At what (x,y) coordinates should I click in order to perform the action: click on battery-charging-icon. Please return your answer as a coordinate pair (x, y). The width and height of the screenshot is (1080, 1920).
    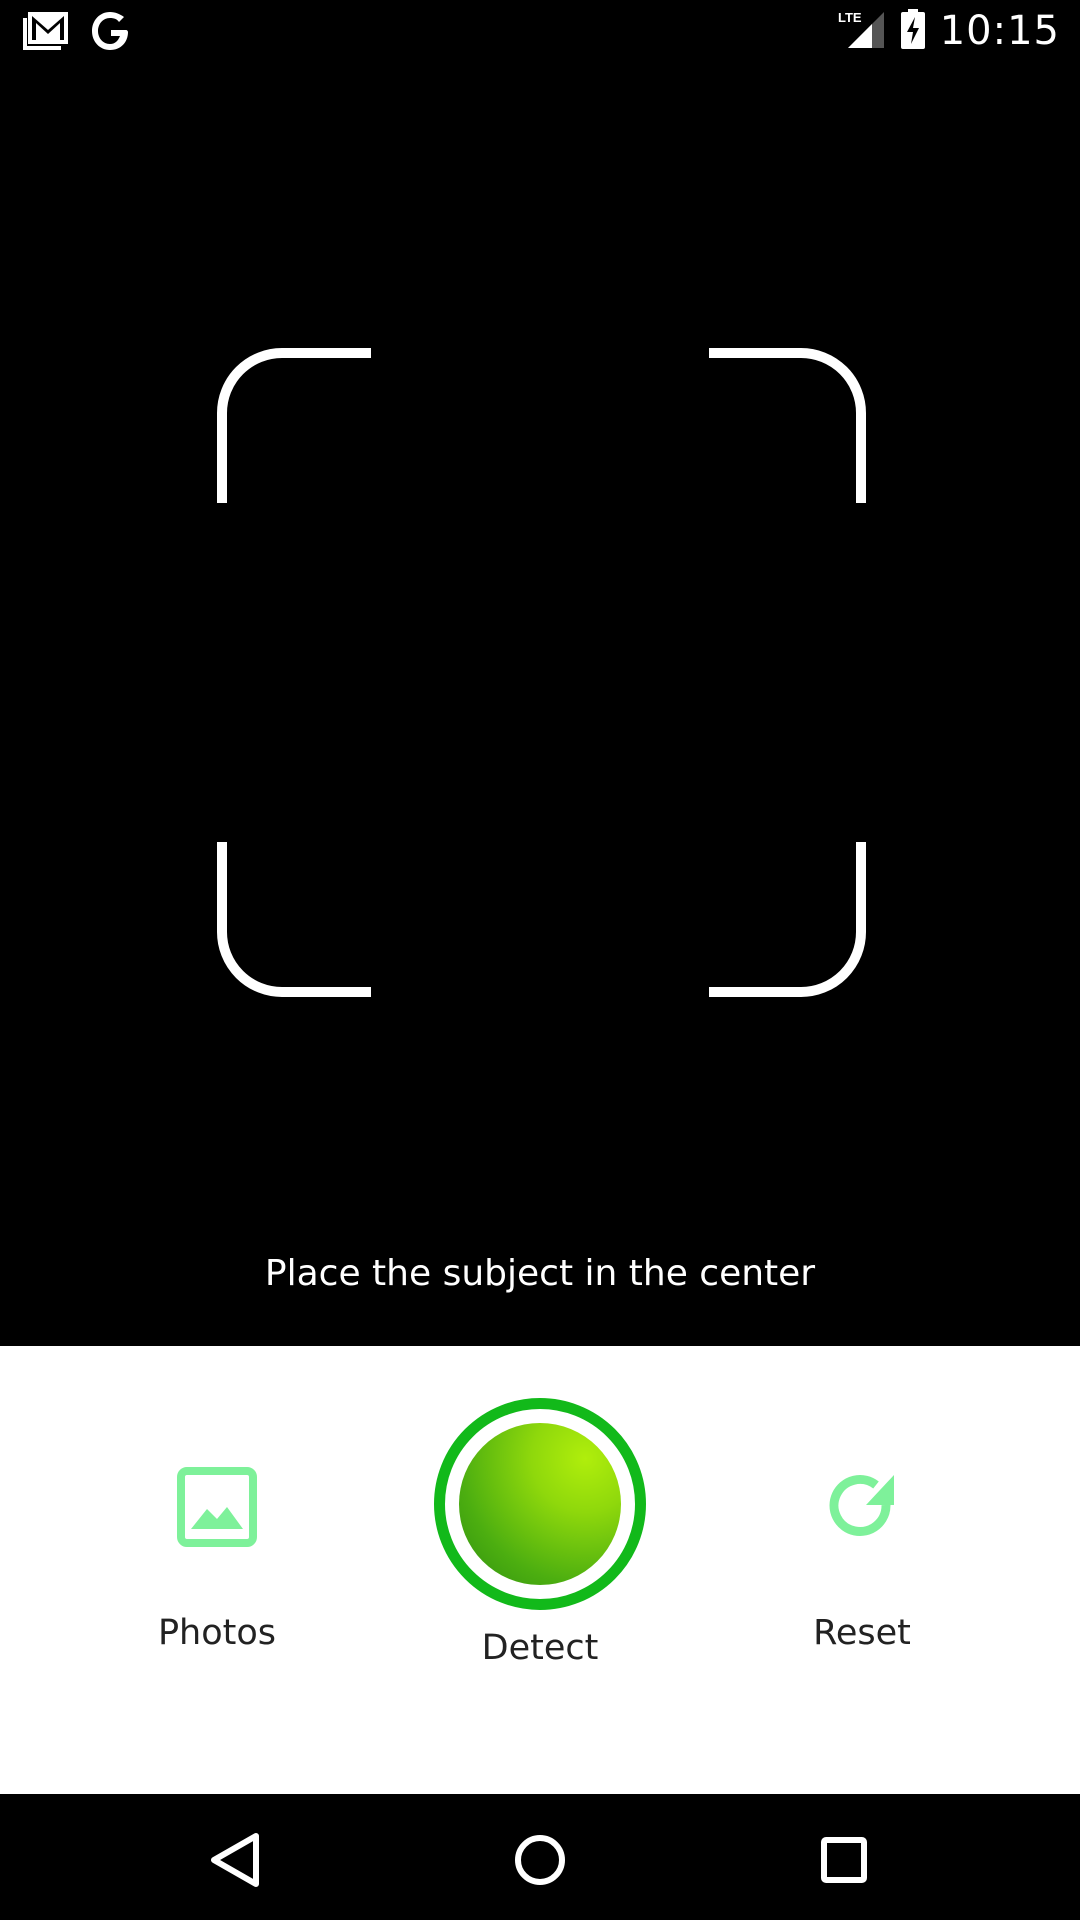
    Looking at the image, I should click on (913, 31).